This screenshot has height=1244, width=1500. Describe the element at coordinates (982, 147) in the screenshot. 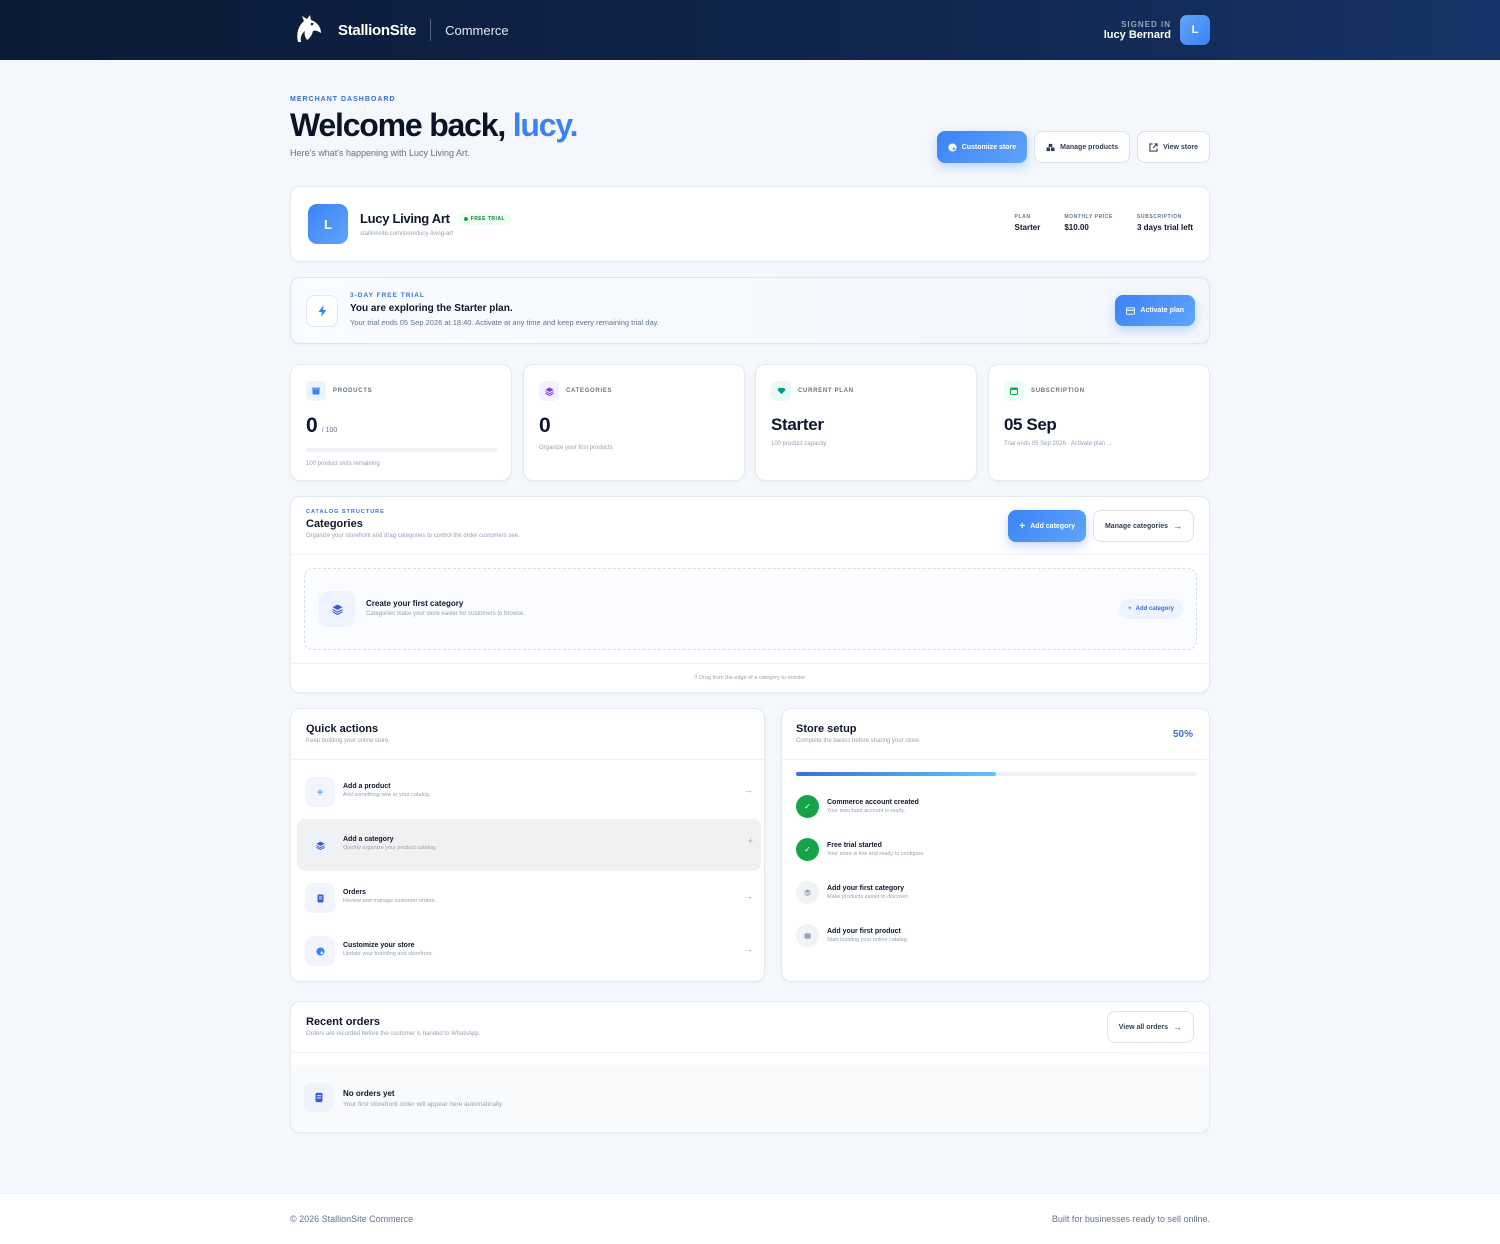

I see `customize-store-button: Customize store` at that location.